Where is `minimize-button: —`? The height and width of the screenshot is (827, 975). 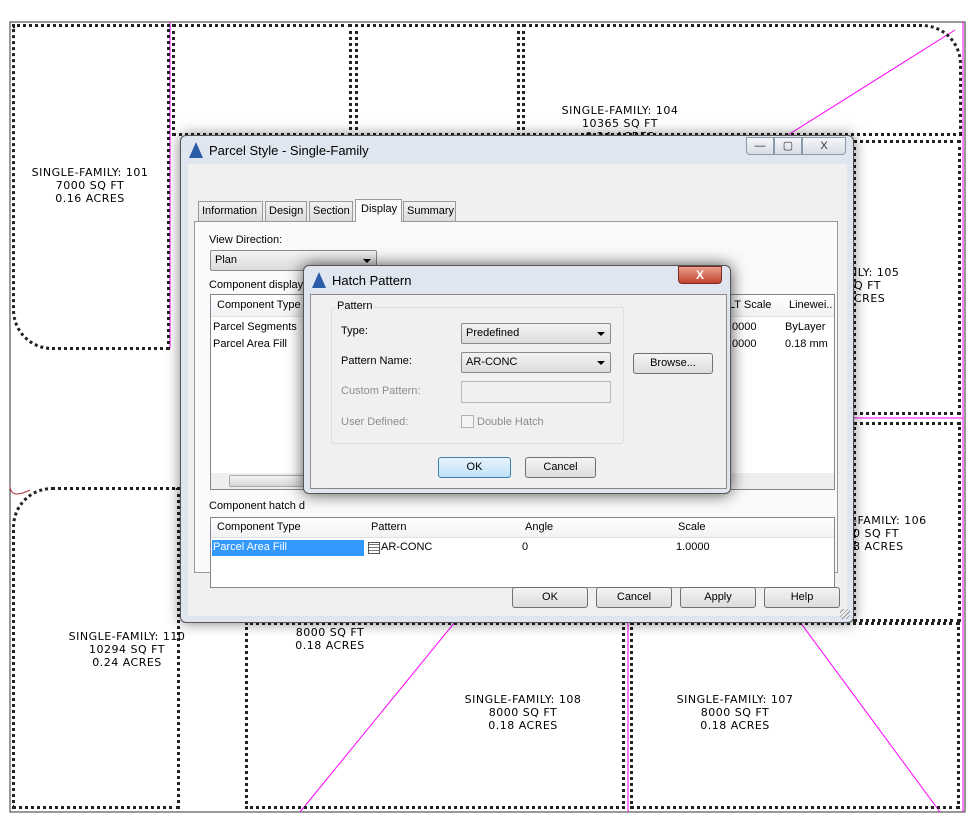
minimize-button: — is located at coordinates (760, 146).